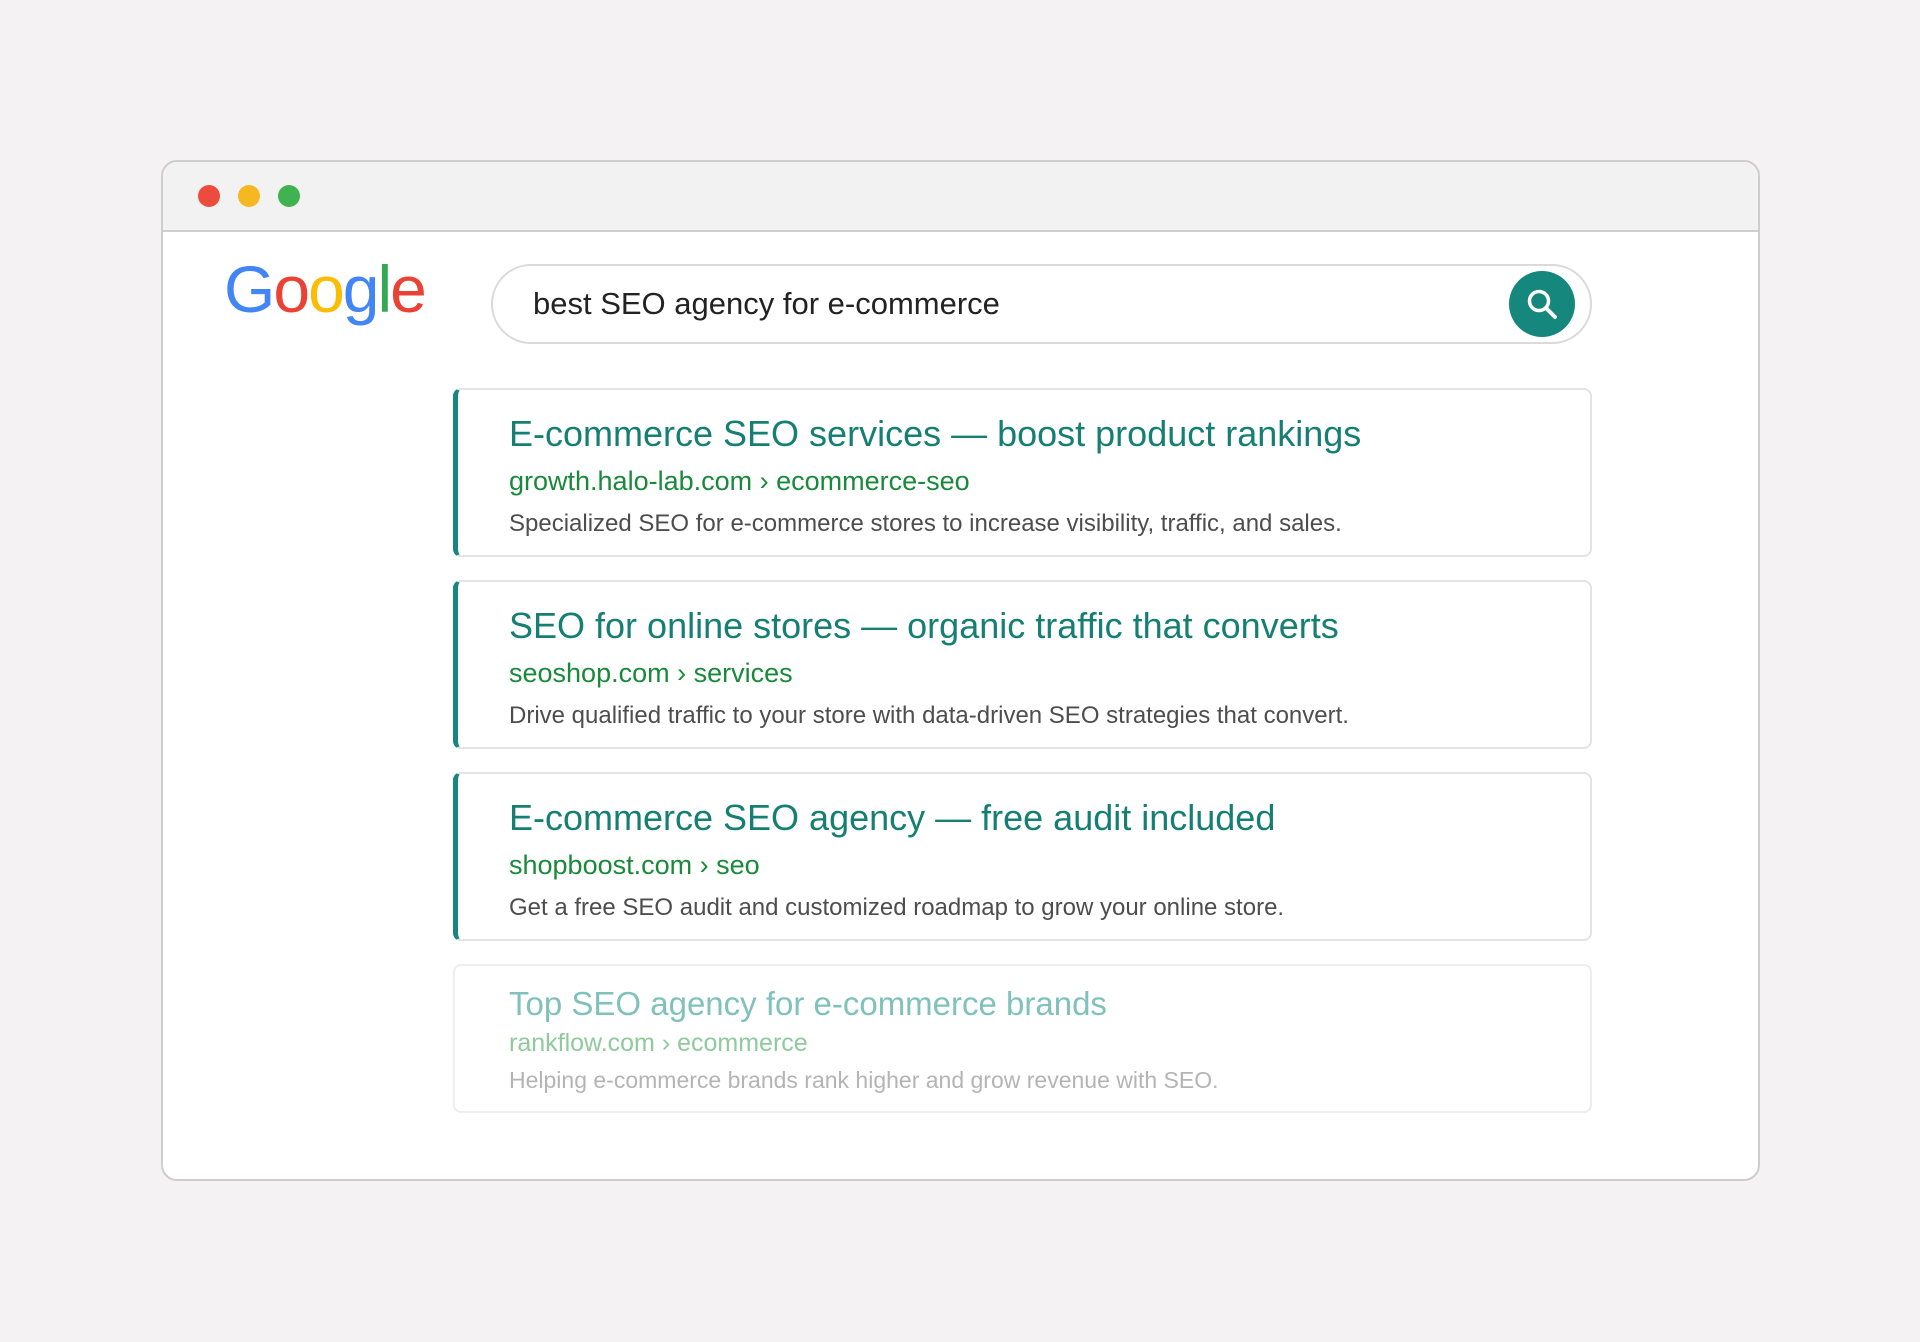 The height and width of the screenshot is (1342, 1920). I want to click on logo-letter: l, so click(385, 289).